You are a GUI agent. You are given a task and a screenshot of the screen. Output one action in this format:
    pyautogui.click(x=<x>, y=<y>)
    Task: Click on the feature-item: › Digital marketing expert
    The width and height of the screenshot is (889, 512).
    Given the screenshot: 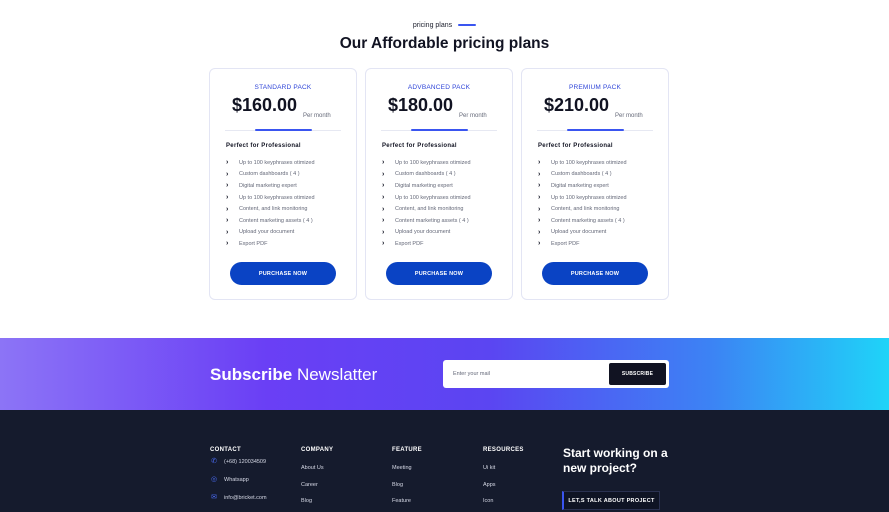 What is the action you would take?
    pyautogui.click(x=582, y=186)
    